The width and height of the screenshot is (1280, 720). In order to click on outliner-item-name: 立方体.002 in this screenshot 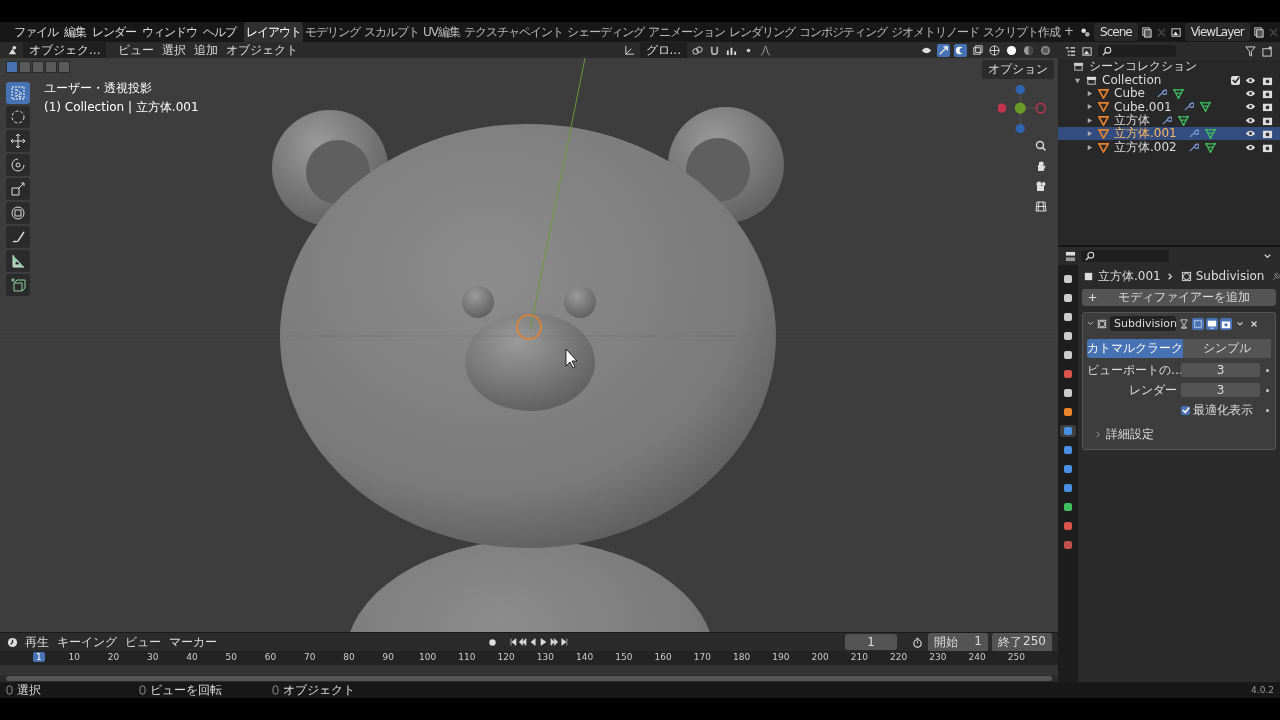, I will do `click(1145, 147)`.